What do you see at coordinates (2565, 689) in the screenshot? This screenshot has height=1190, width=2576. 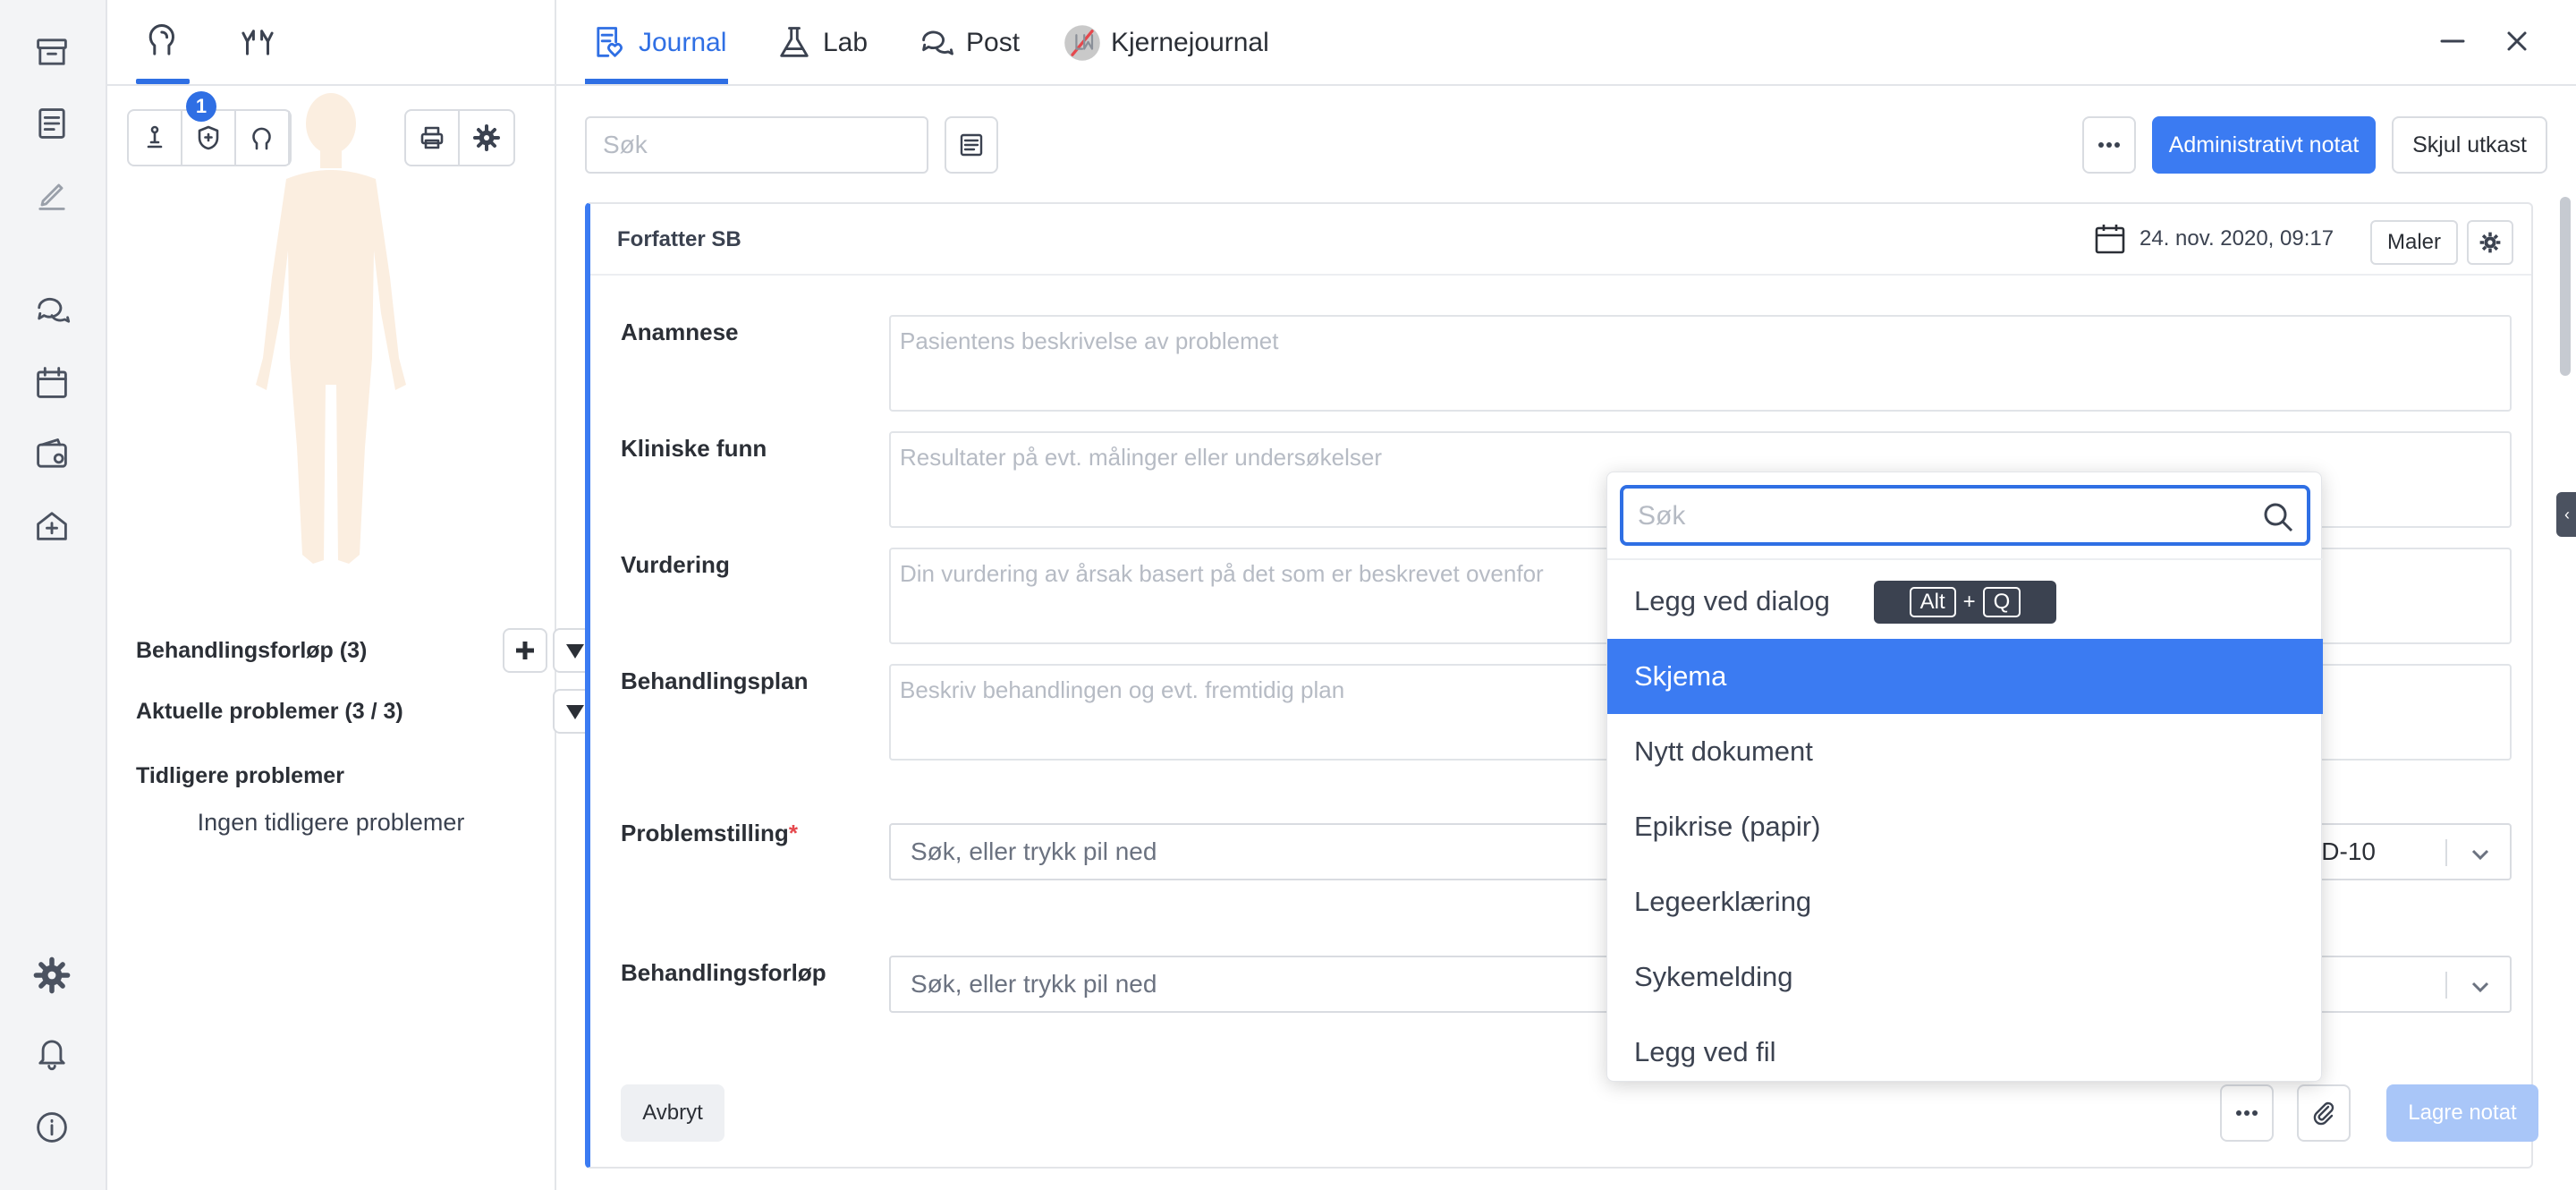 I see `scrollbar` at bounding box center [2565, 689].